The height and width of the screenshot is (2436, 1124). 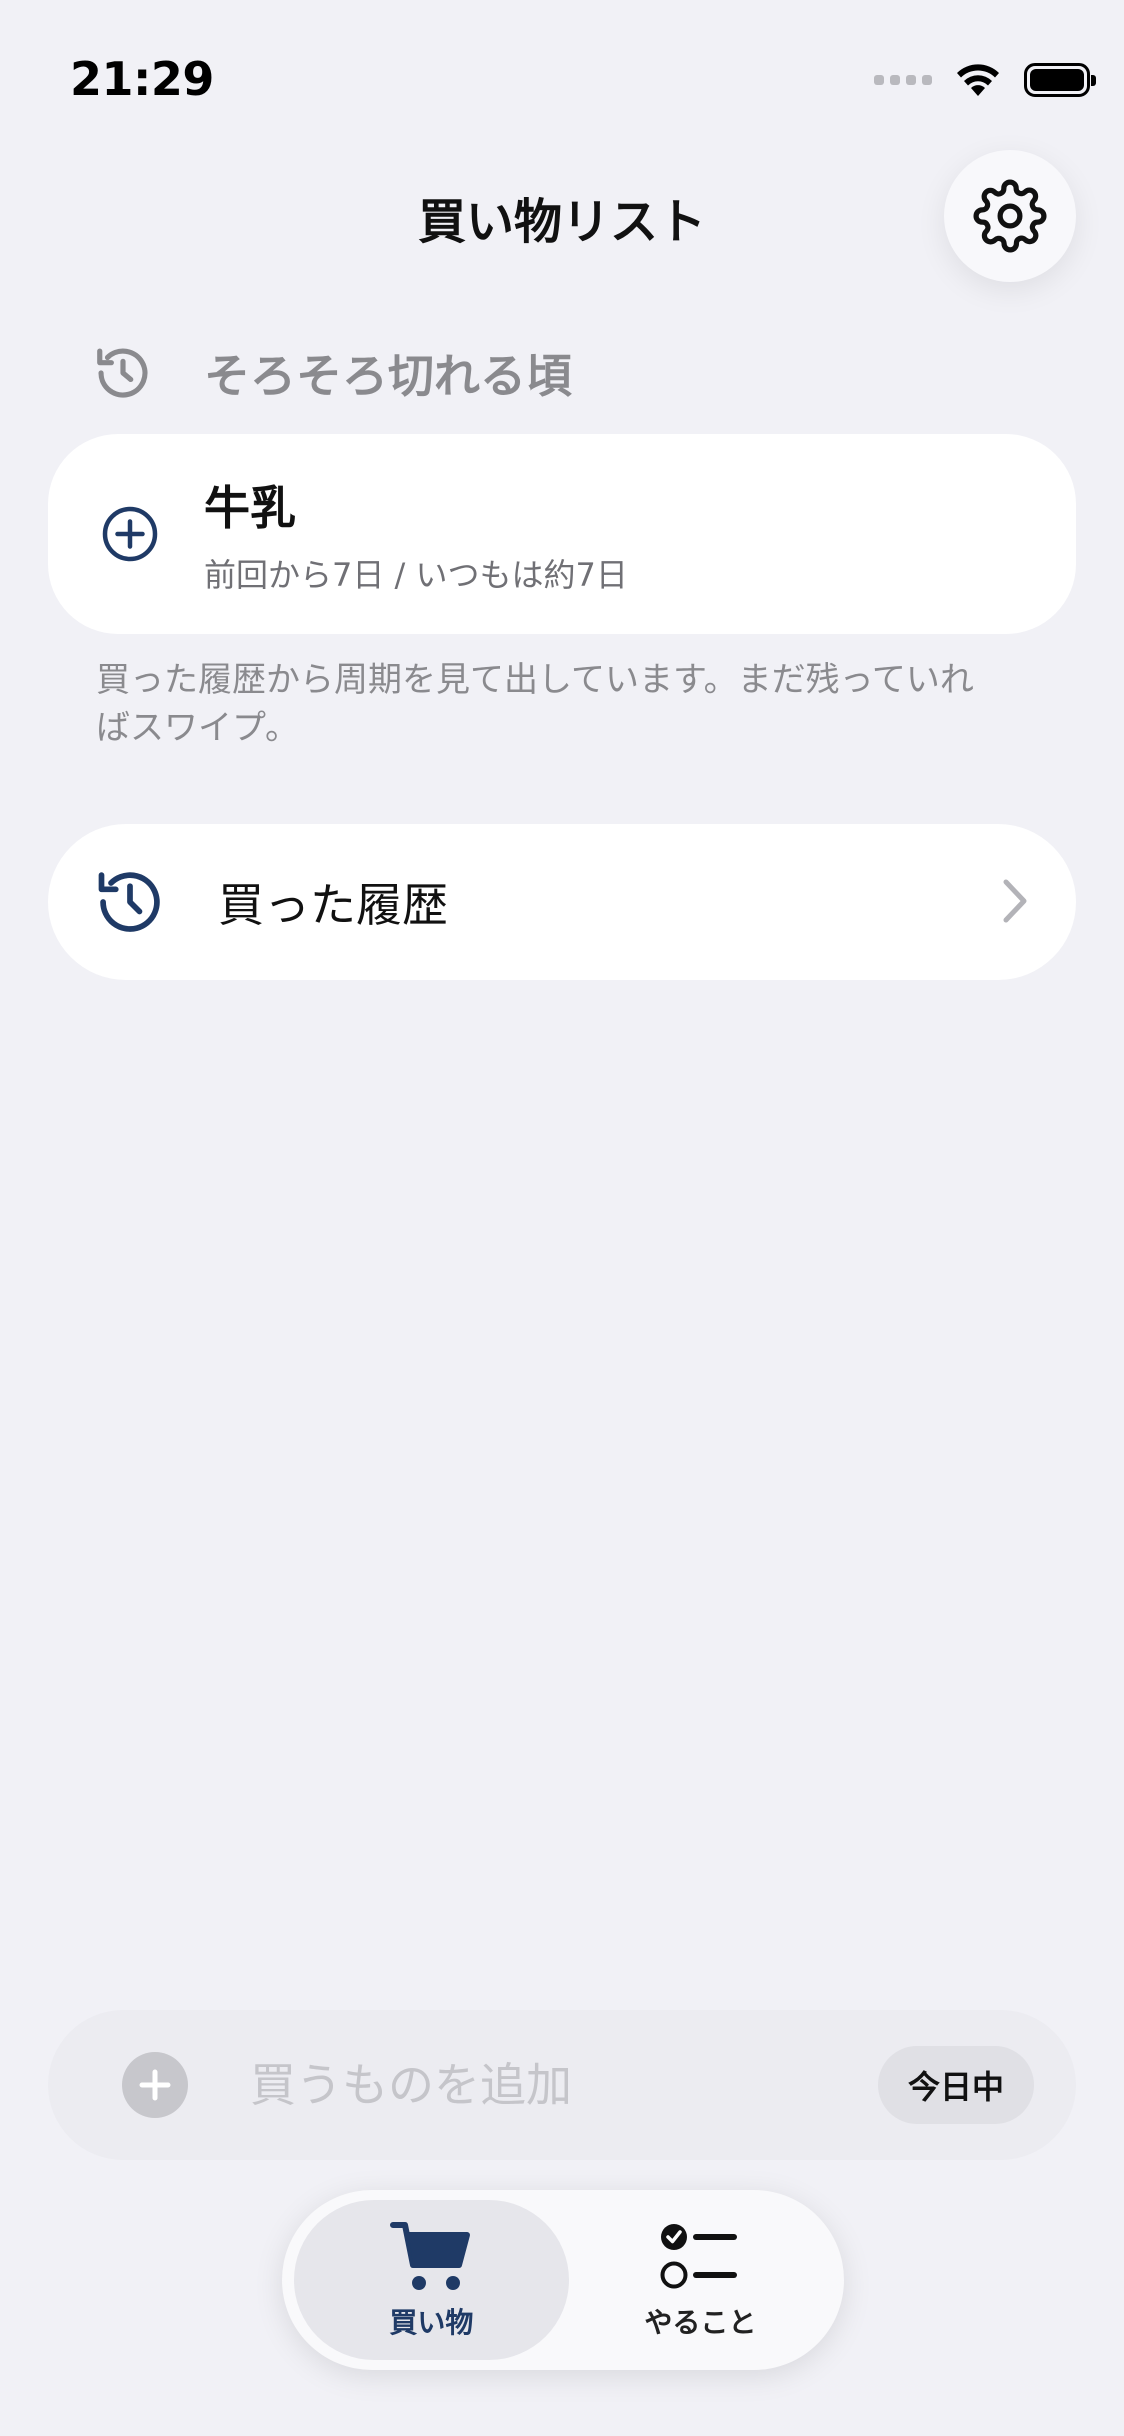 What do you see at coordinates (130, 534) in the screenshot?
I see `add-circle-icon` at bounding box center [130, 534].